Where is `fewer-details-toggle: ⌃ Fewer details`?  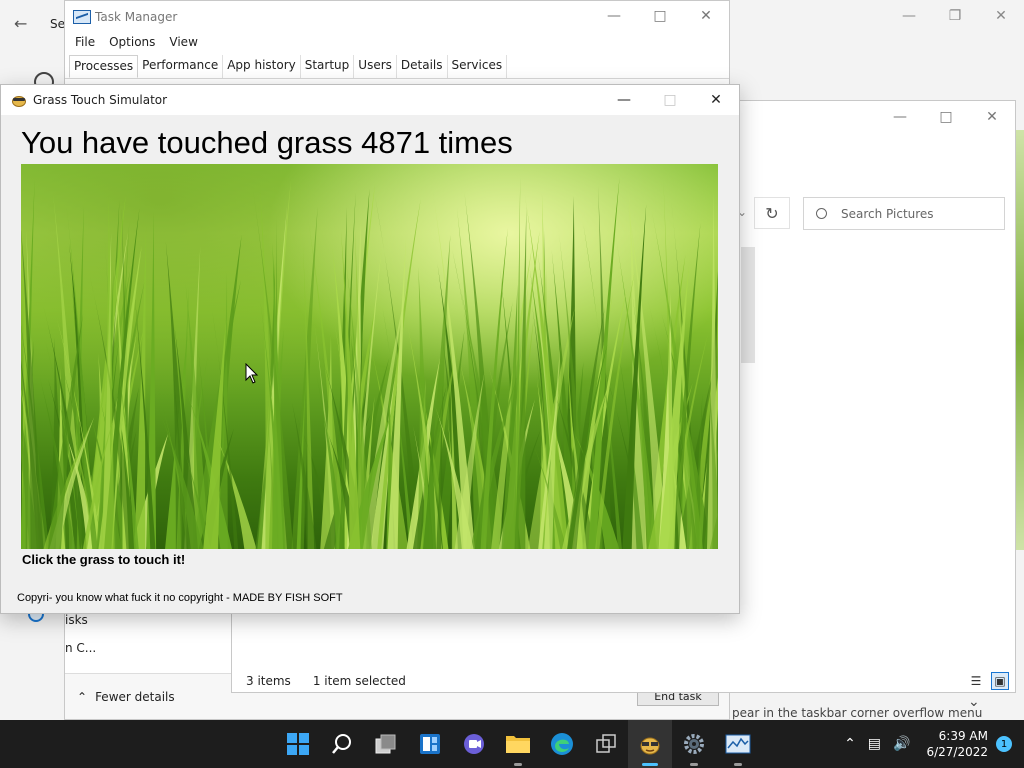
fewer-details-toggle: ⌃ Fewer details is located at coordinates (126, 697).